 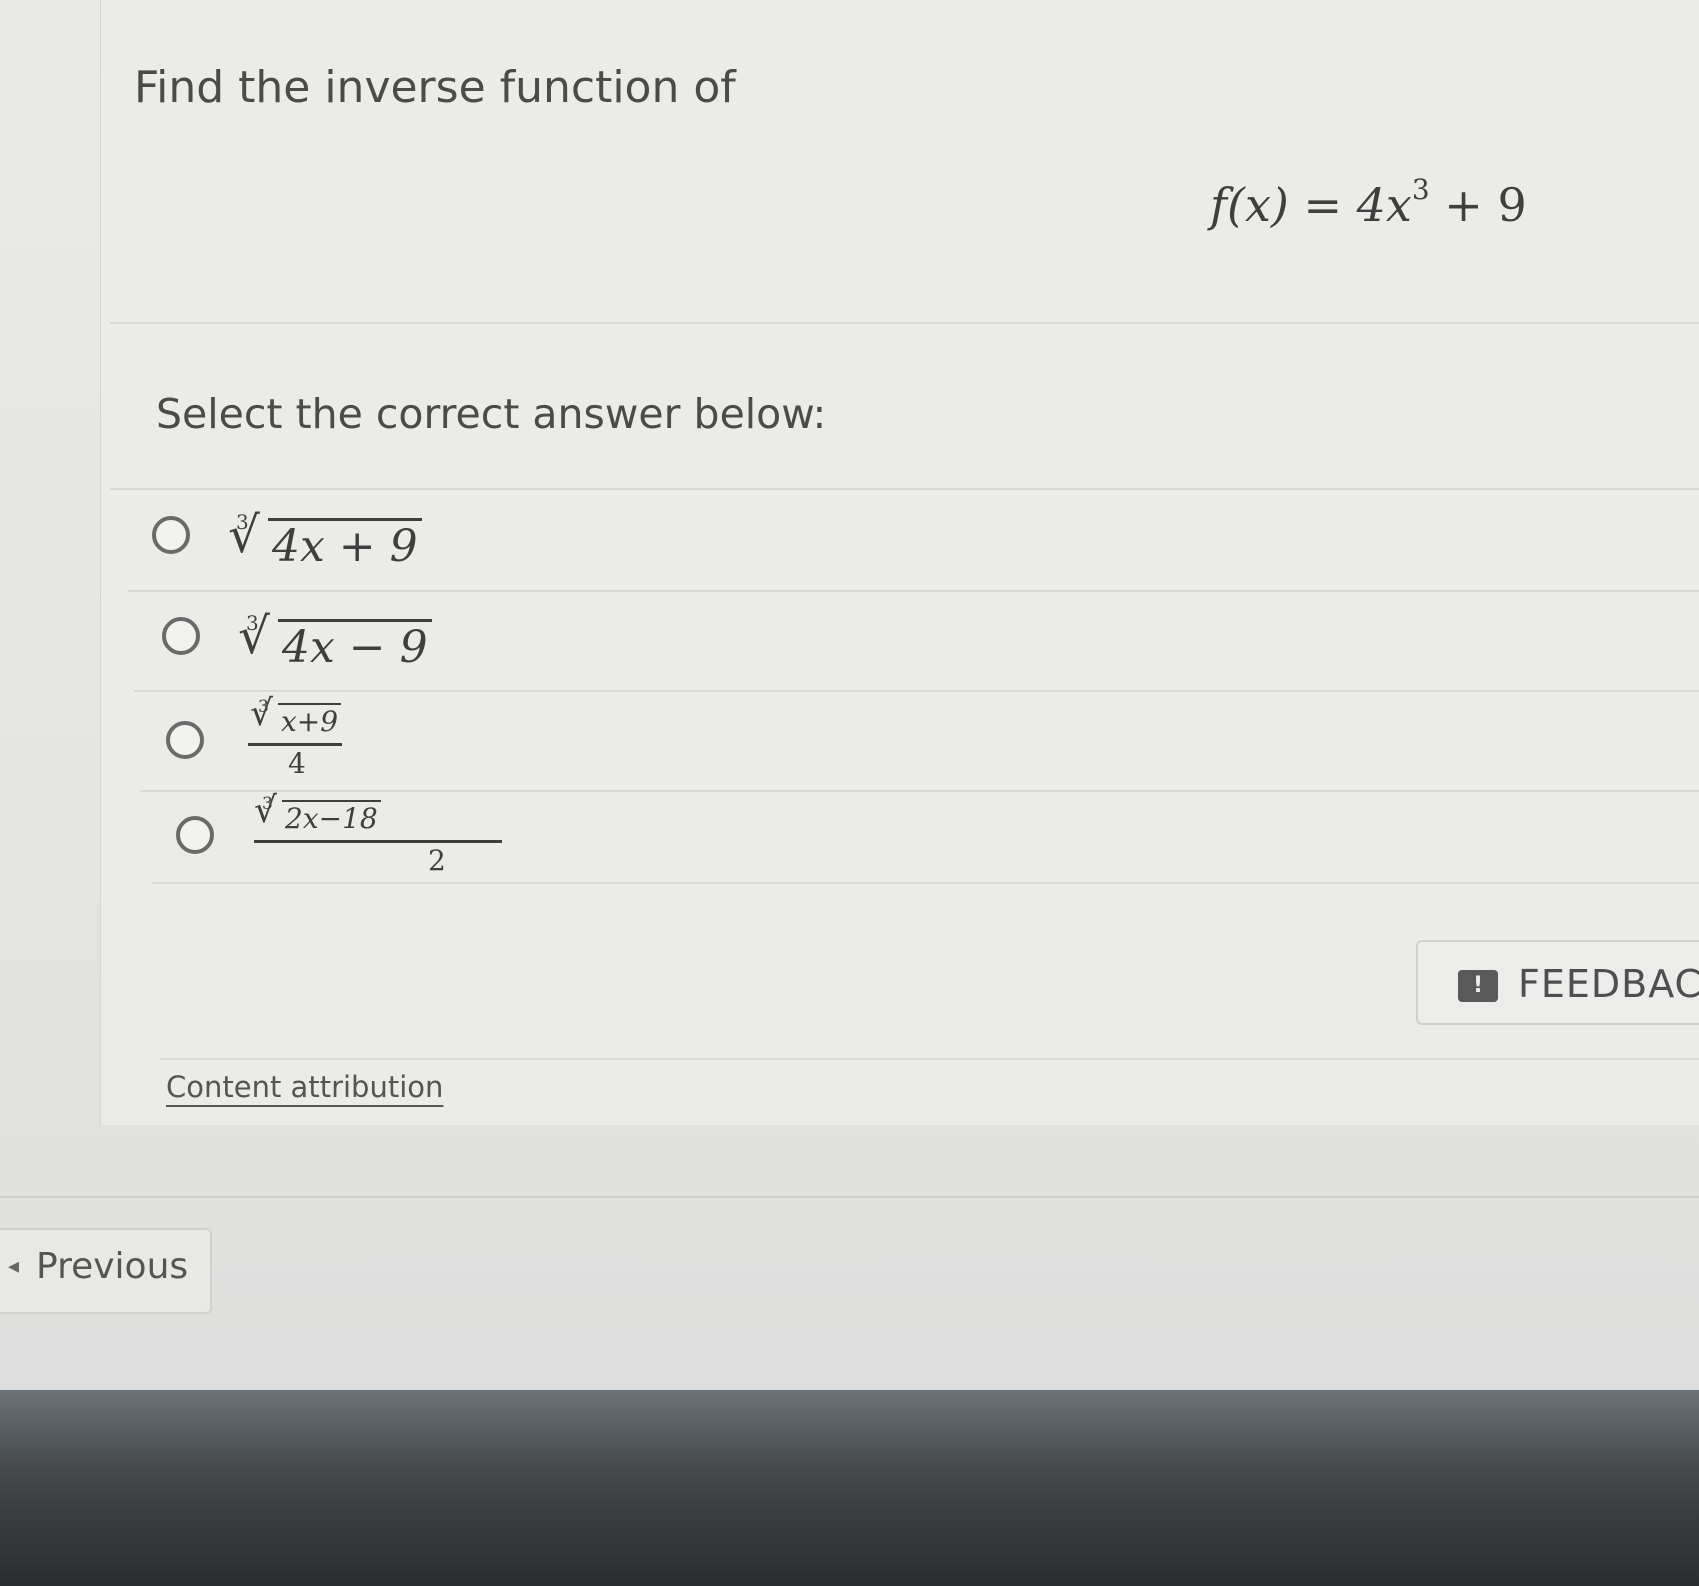 What do you see at coordinates (491, 414) in the screenshot?
I see `answer-prompt: Select the correct answer below:` at bounding box center [491, 414].